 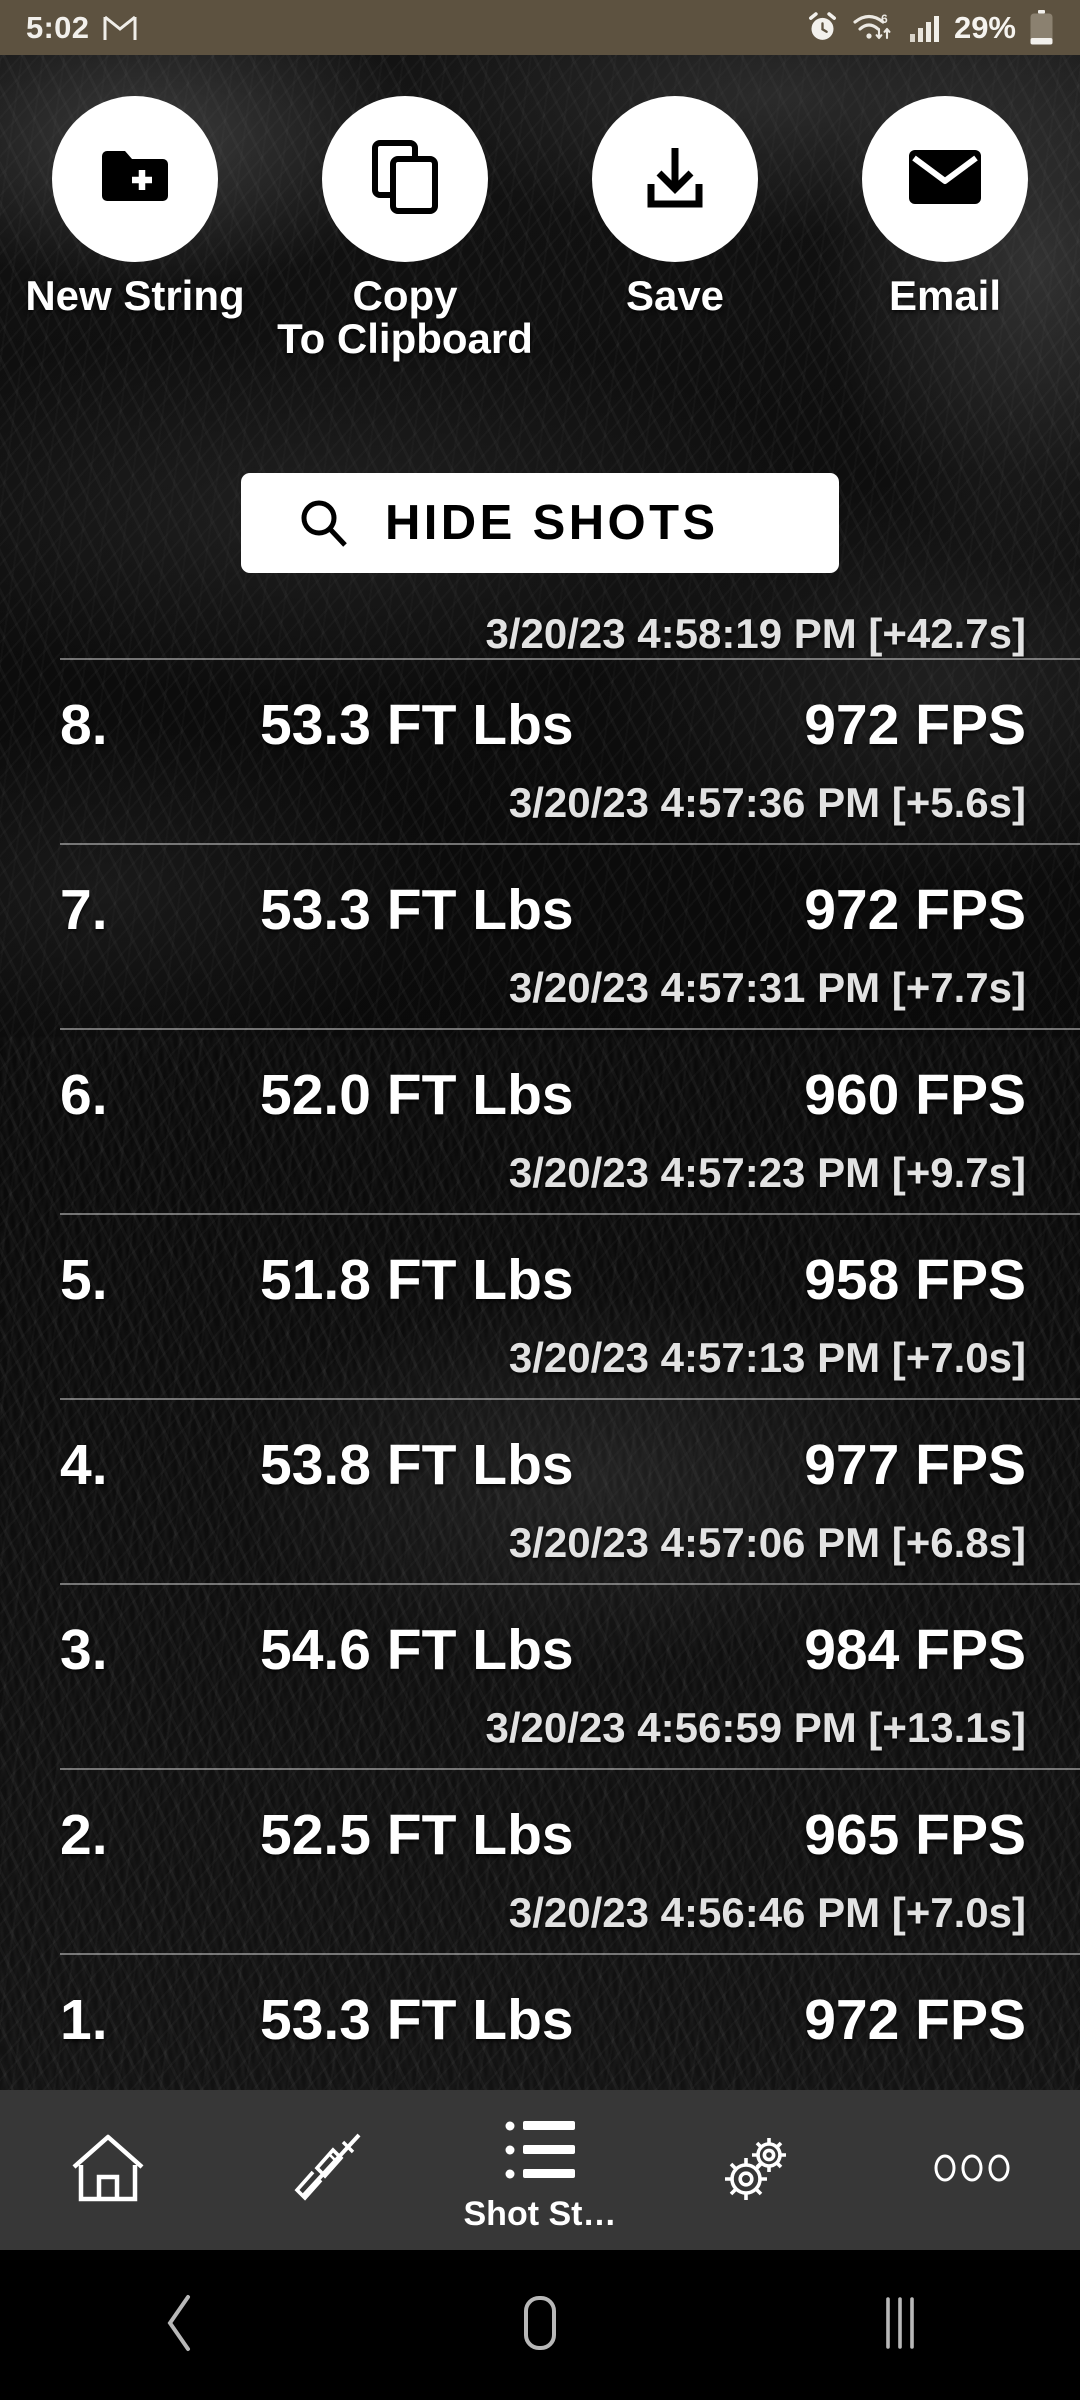 I want to click on folder-plus-icon, so click(x=135, y=179).